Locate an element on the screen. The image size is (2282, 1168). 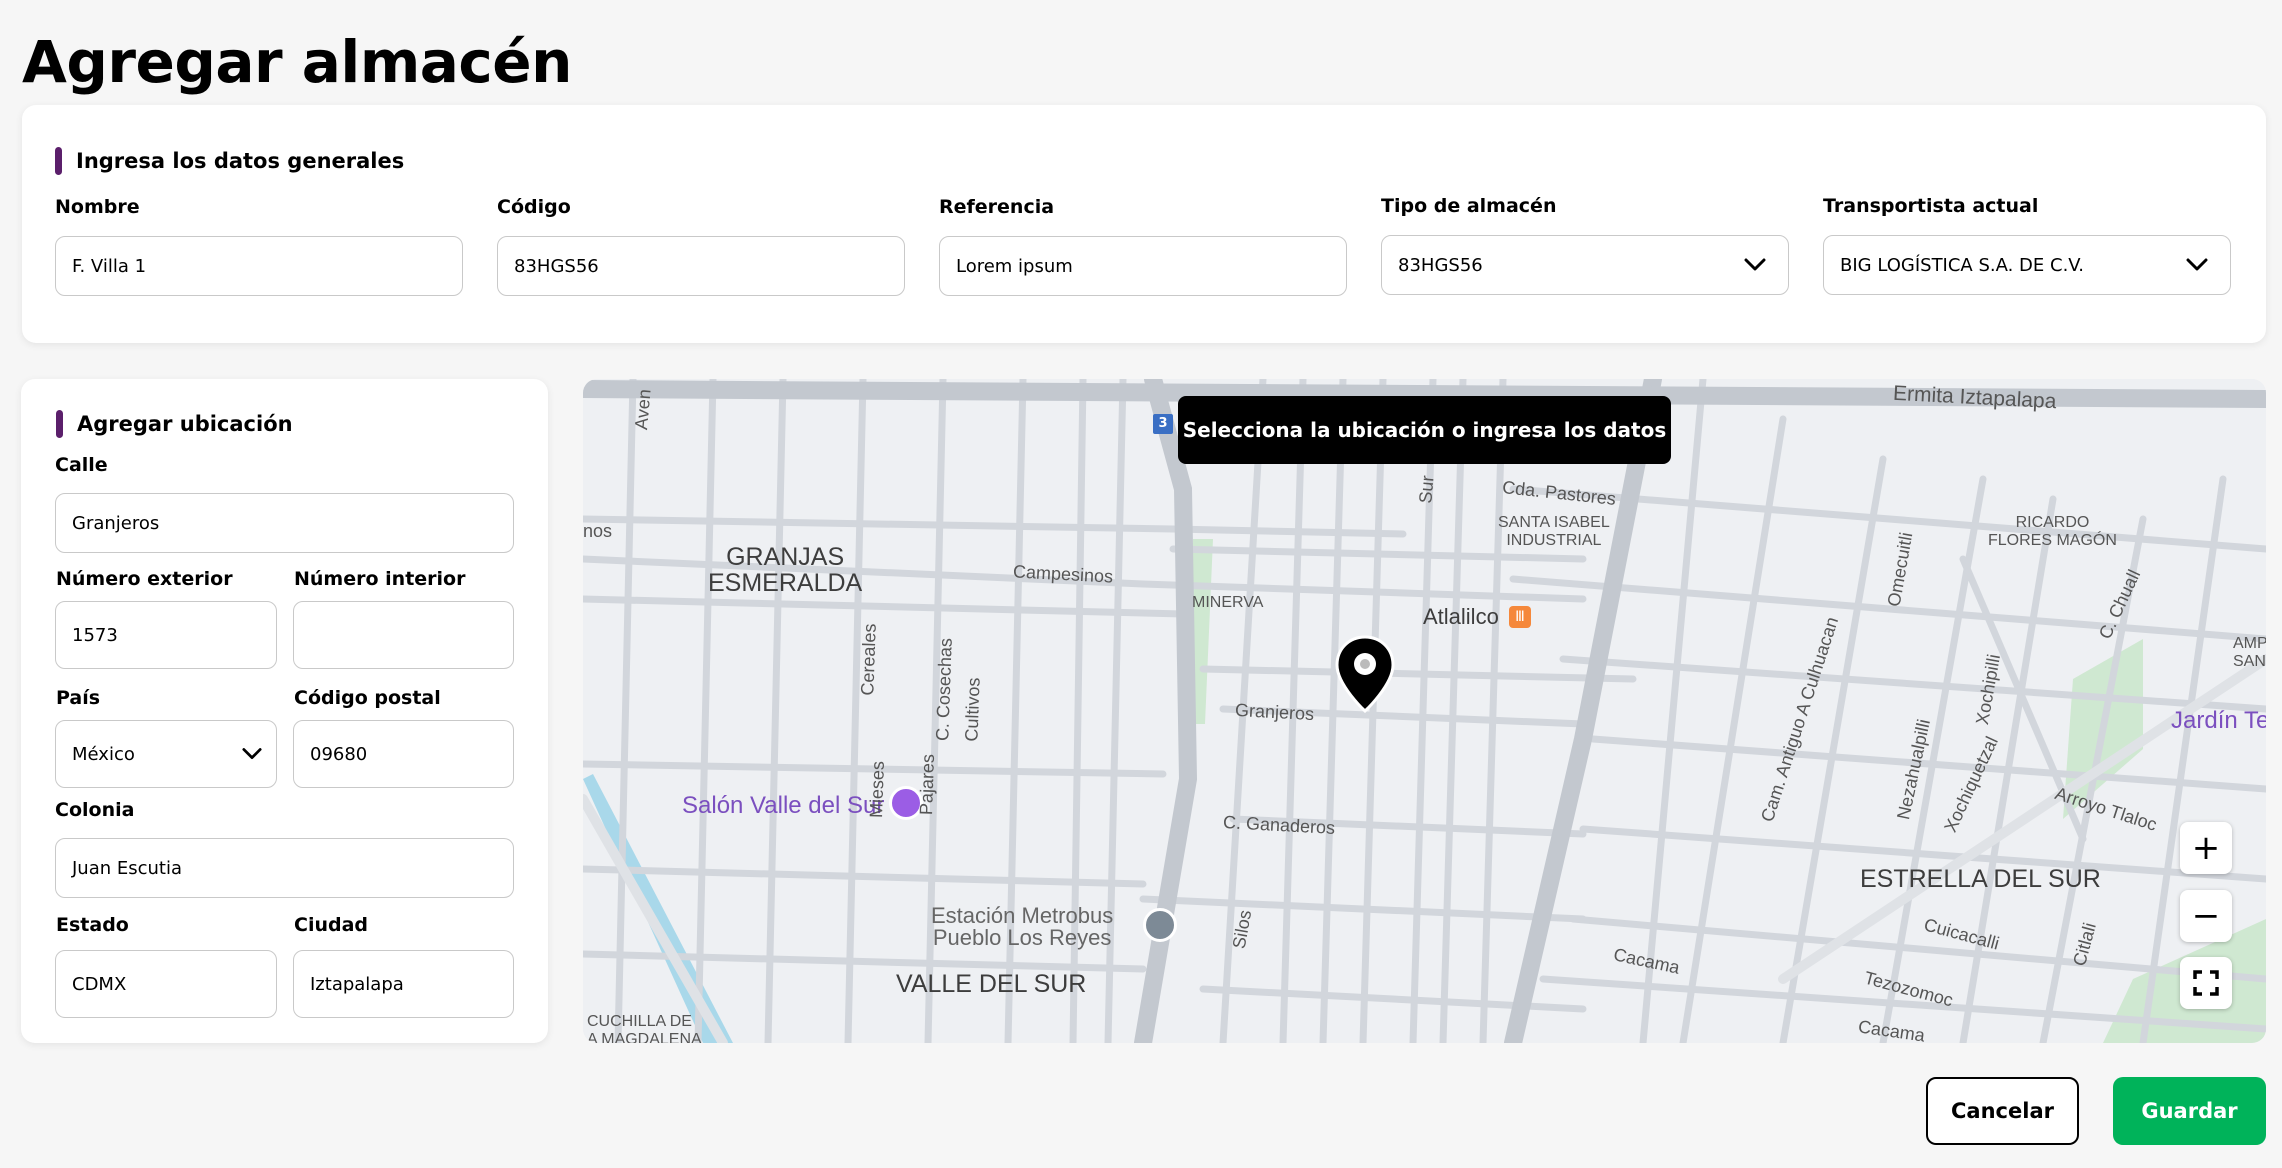
map-label-santa-isabel: SANTA ISABEL INDUSTRIAL is located at coordinates (1554, 531).